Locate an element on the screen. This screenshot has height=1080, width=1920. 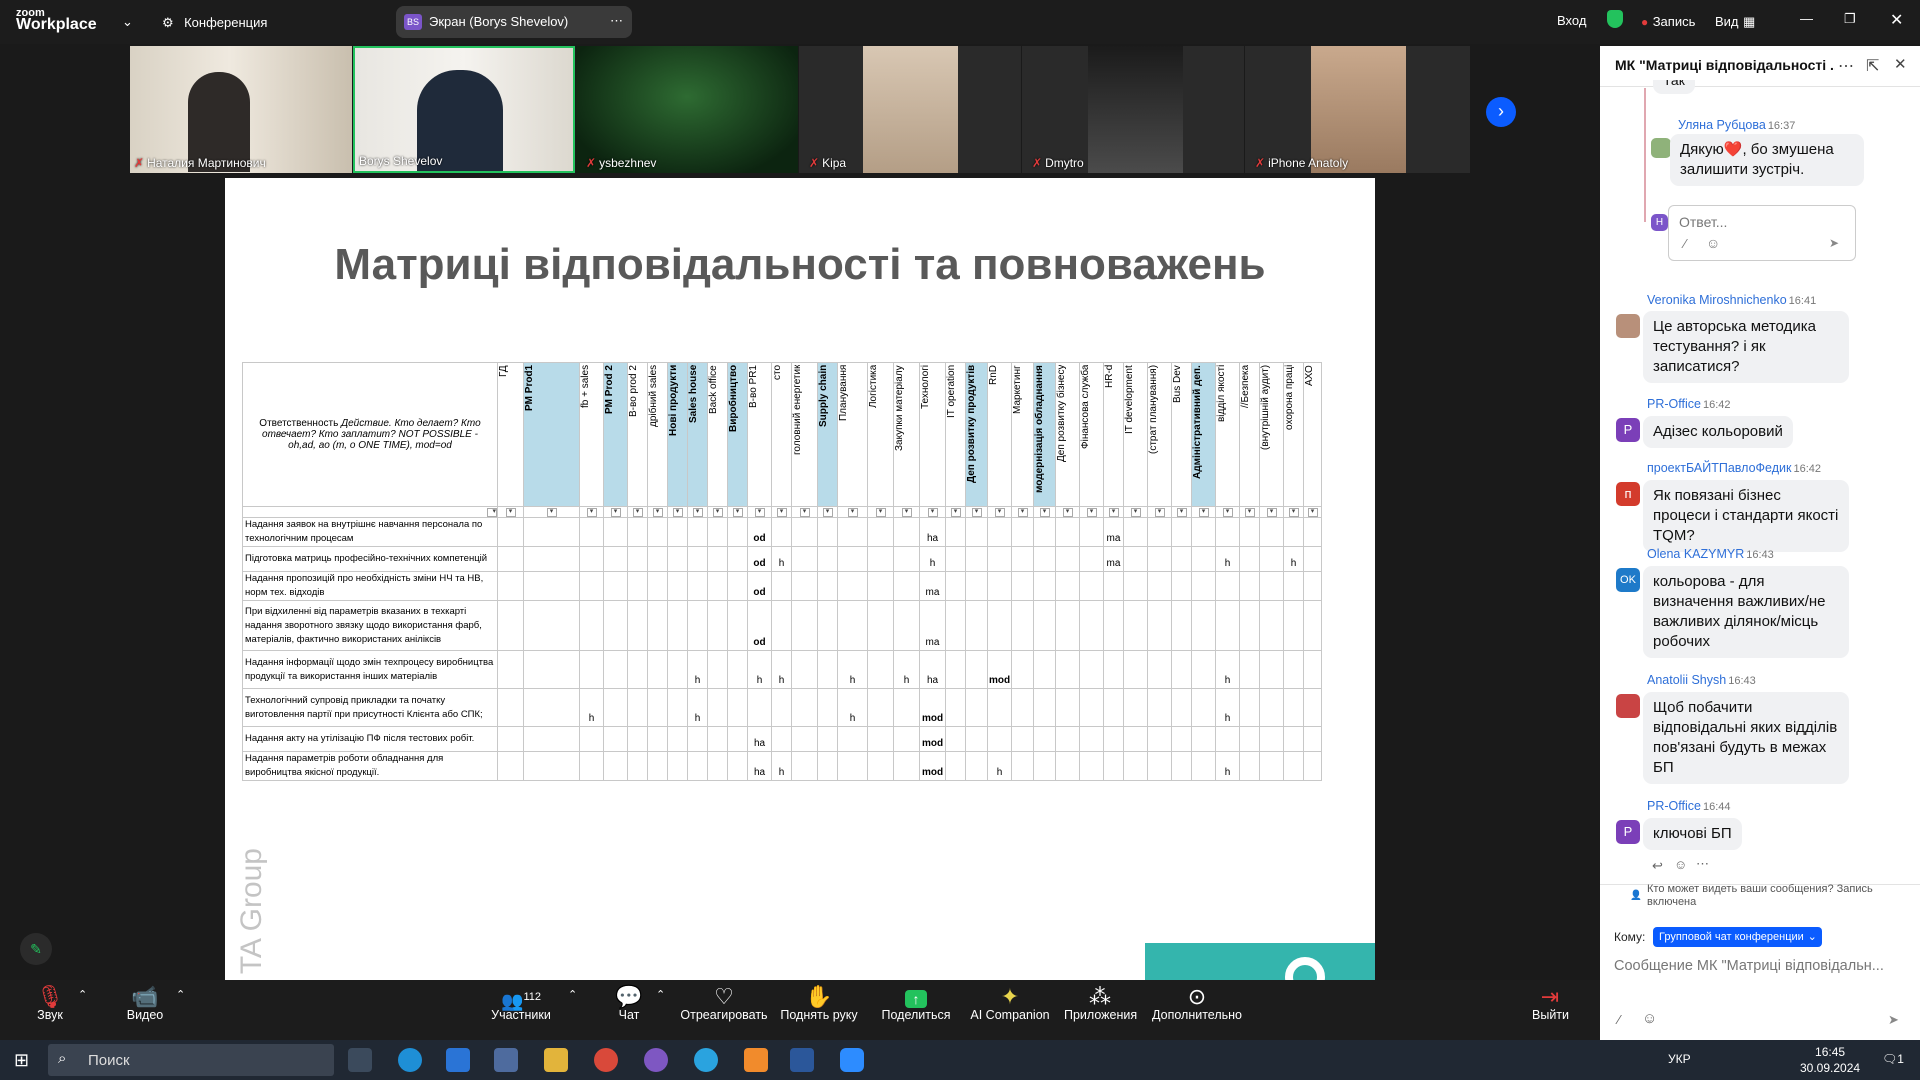
zoom-workplace-menu: zoom Workplace is located at coordinates (56, 20).